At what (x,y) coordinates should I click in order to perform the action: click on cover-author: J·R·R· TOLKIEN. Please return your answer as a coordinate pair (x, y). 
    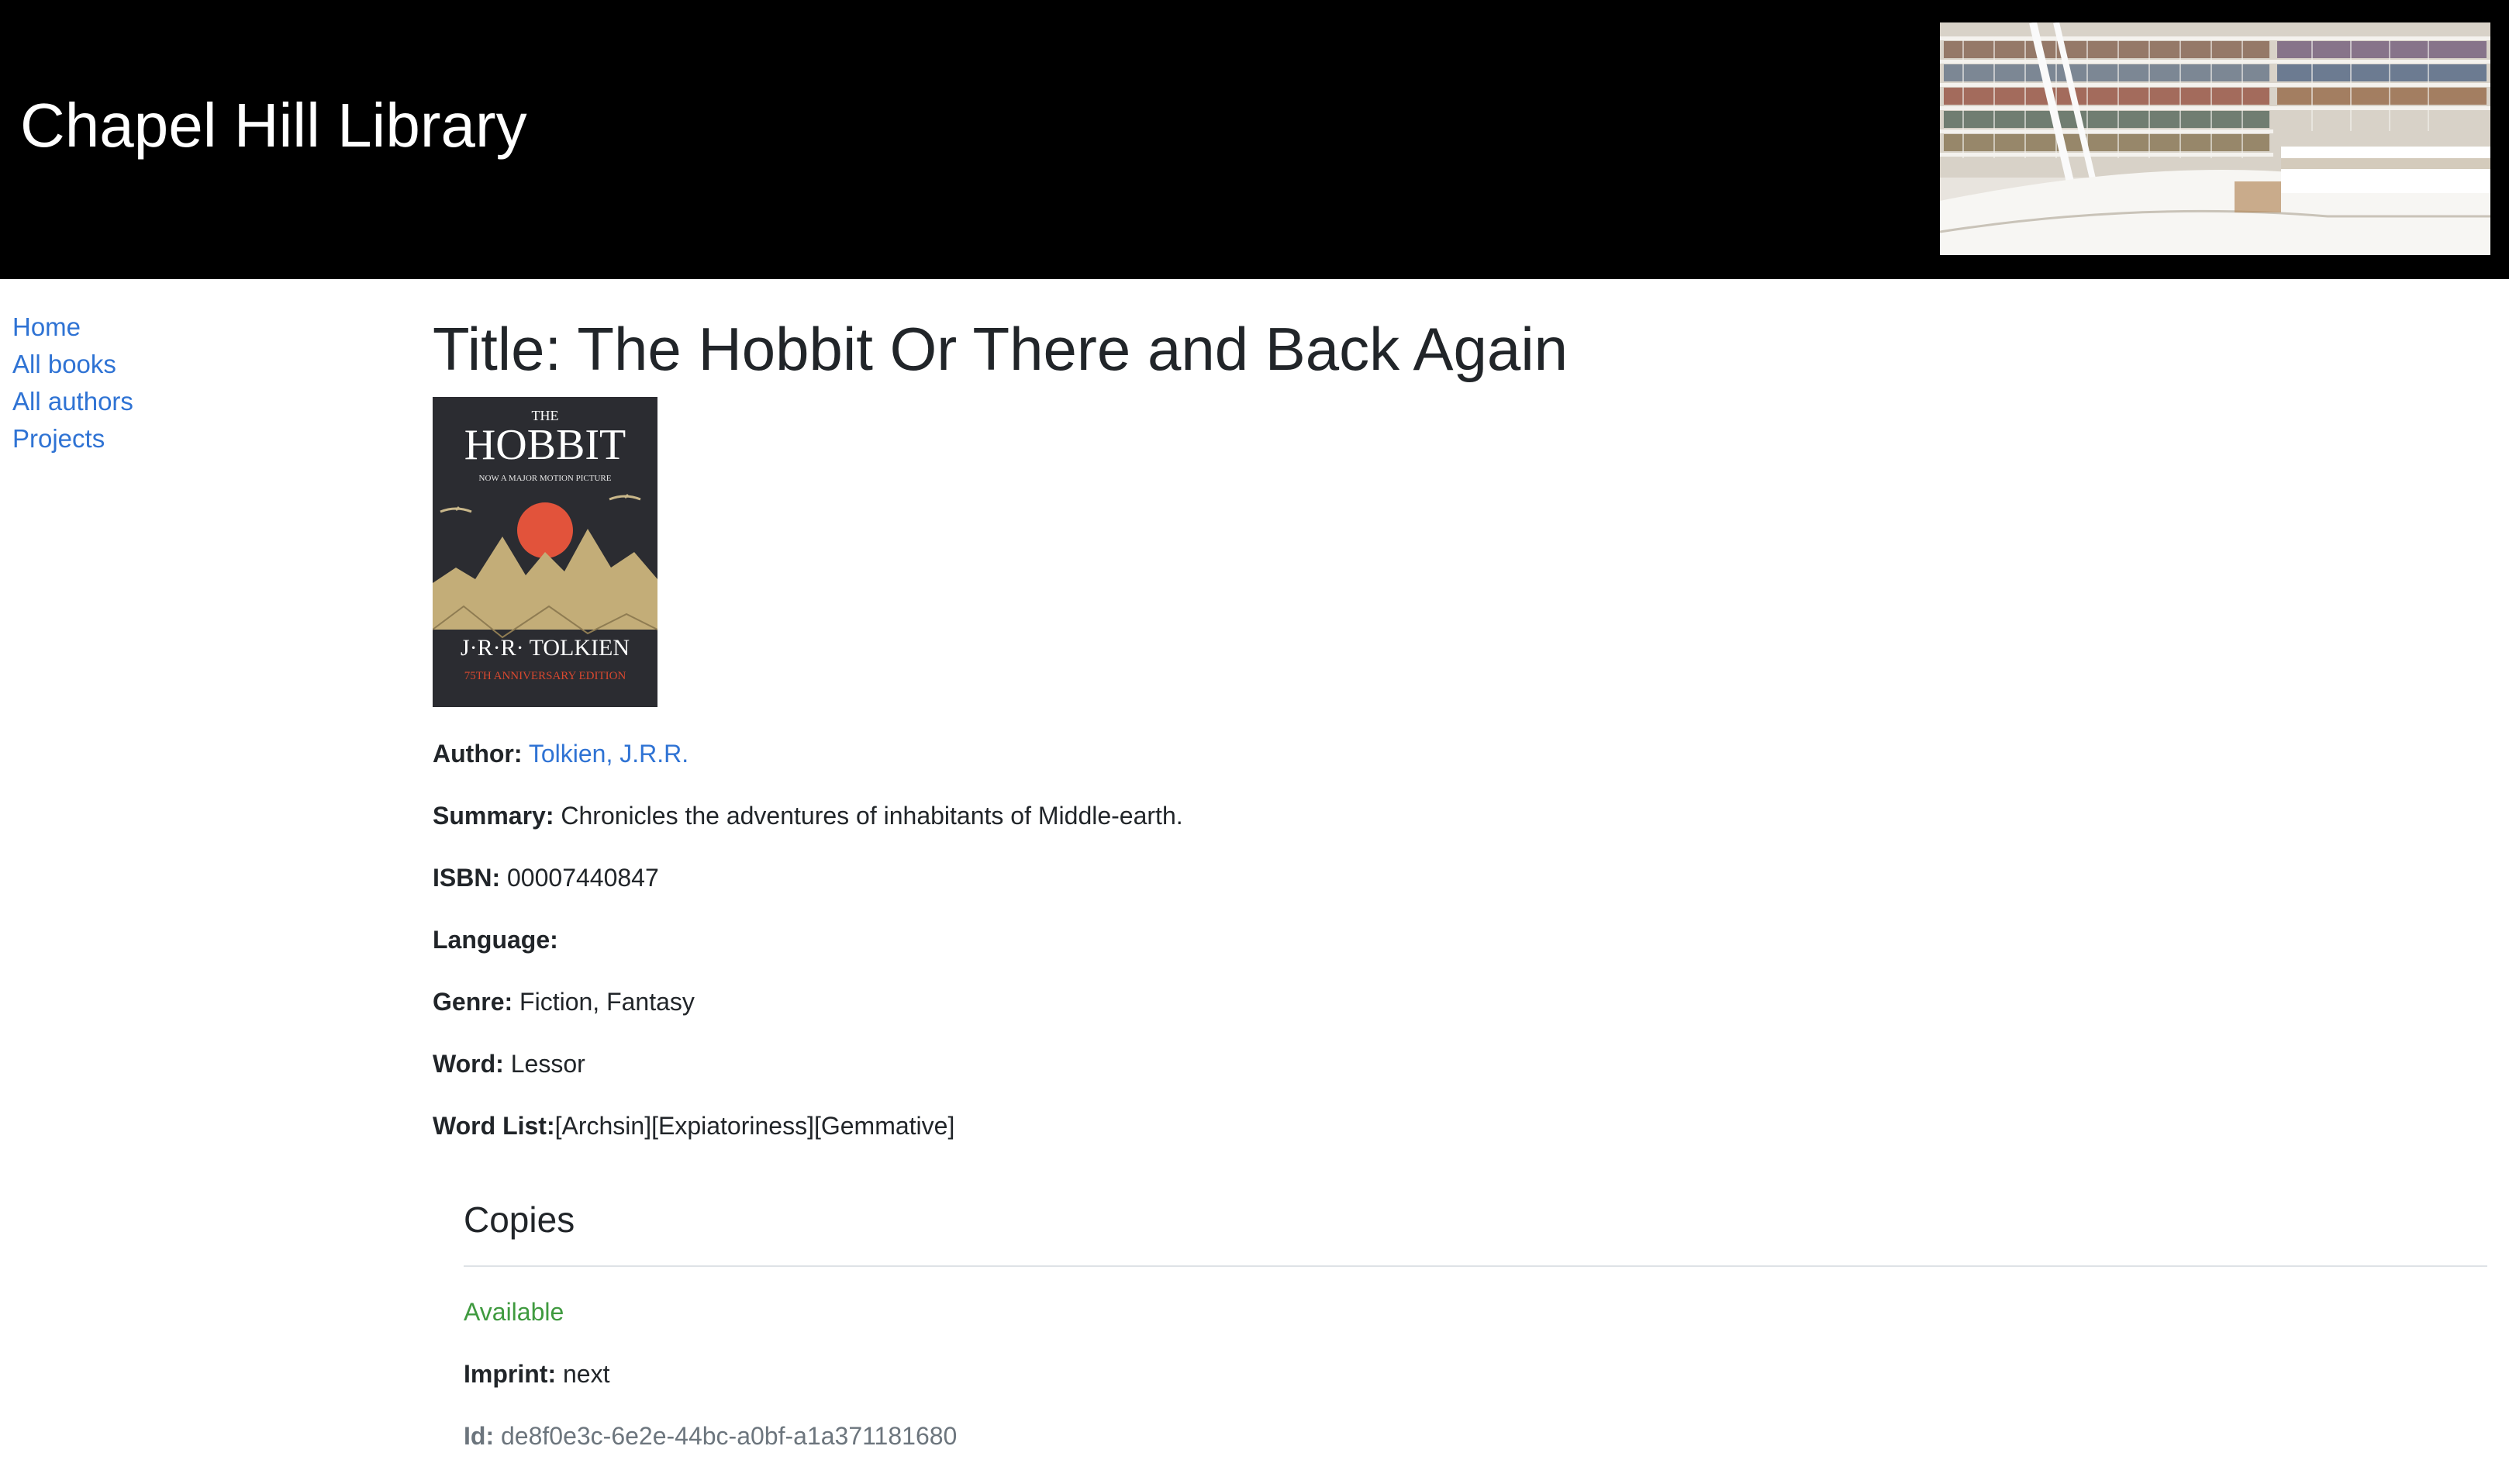
    Looking at the image, I should click on (545, 648).